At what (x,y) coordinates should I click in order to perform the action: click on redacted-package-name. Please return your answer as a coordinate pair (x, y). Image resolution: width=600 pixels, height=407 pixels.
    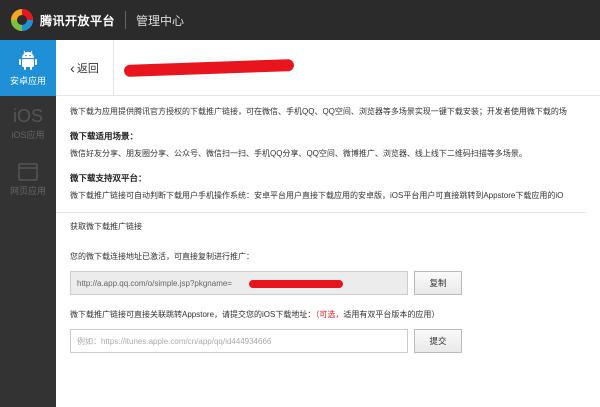
    Looking at the image, I should click on (296, 284).